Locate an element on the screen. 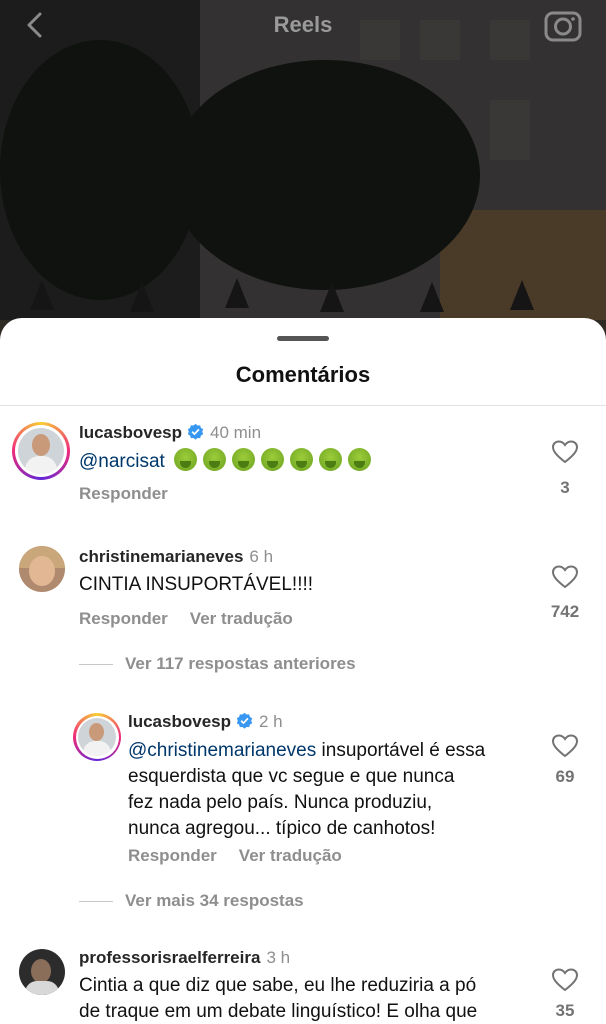  username: professorisraelferreira is located at coordinates (169, 957).